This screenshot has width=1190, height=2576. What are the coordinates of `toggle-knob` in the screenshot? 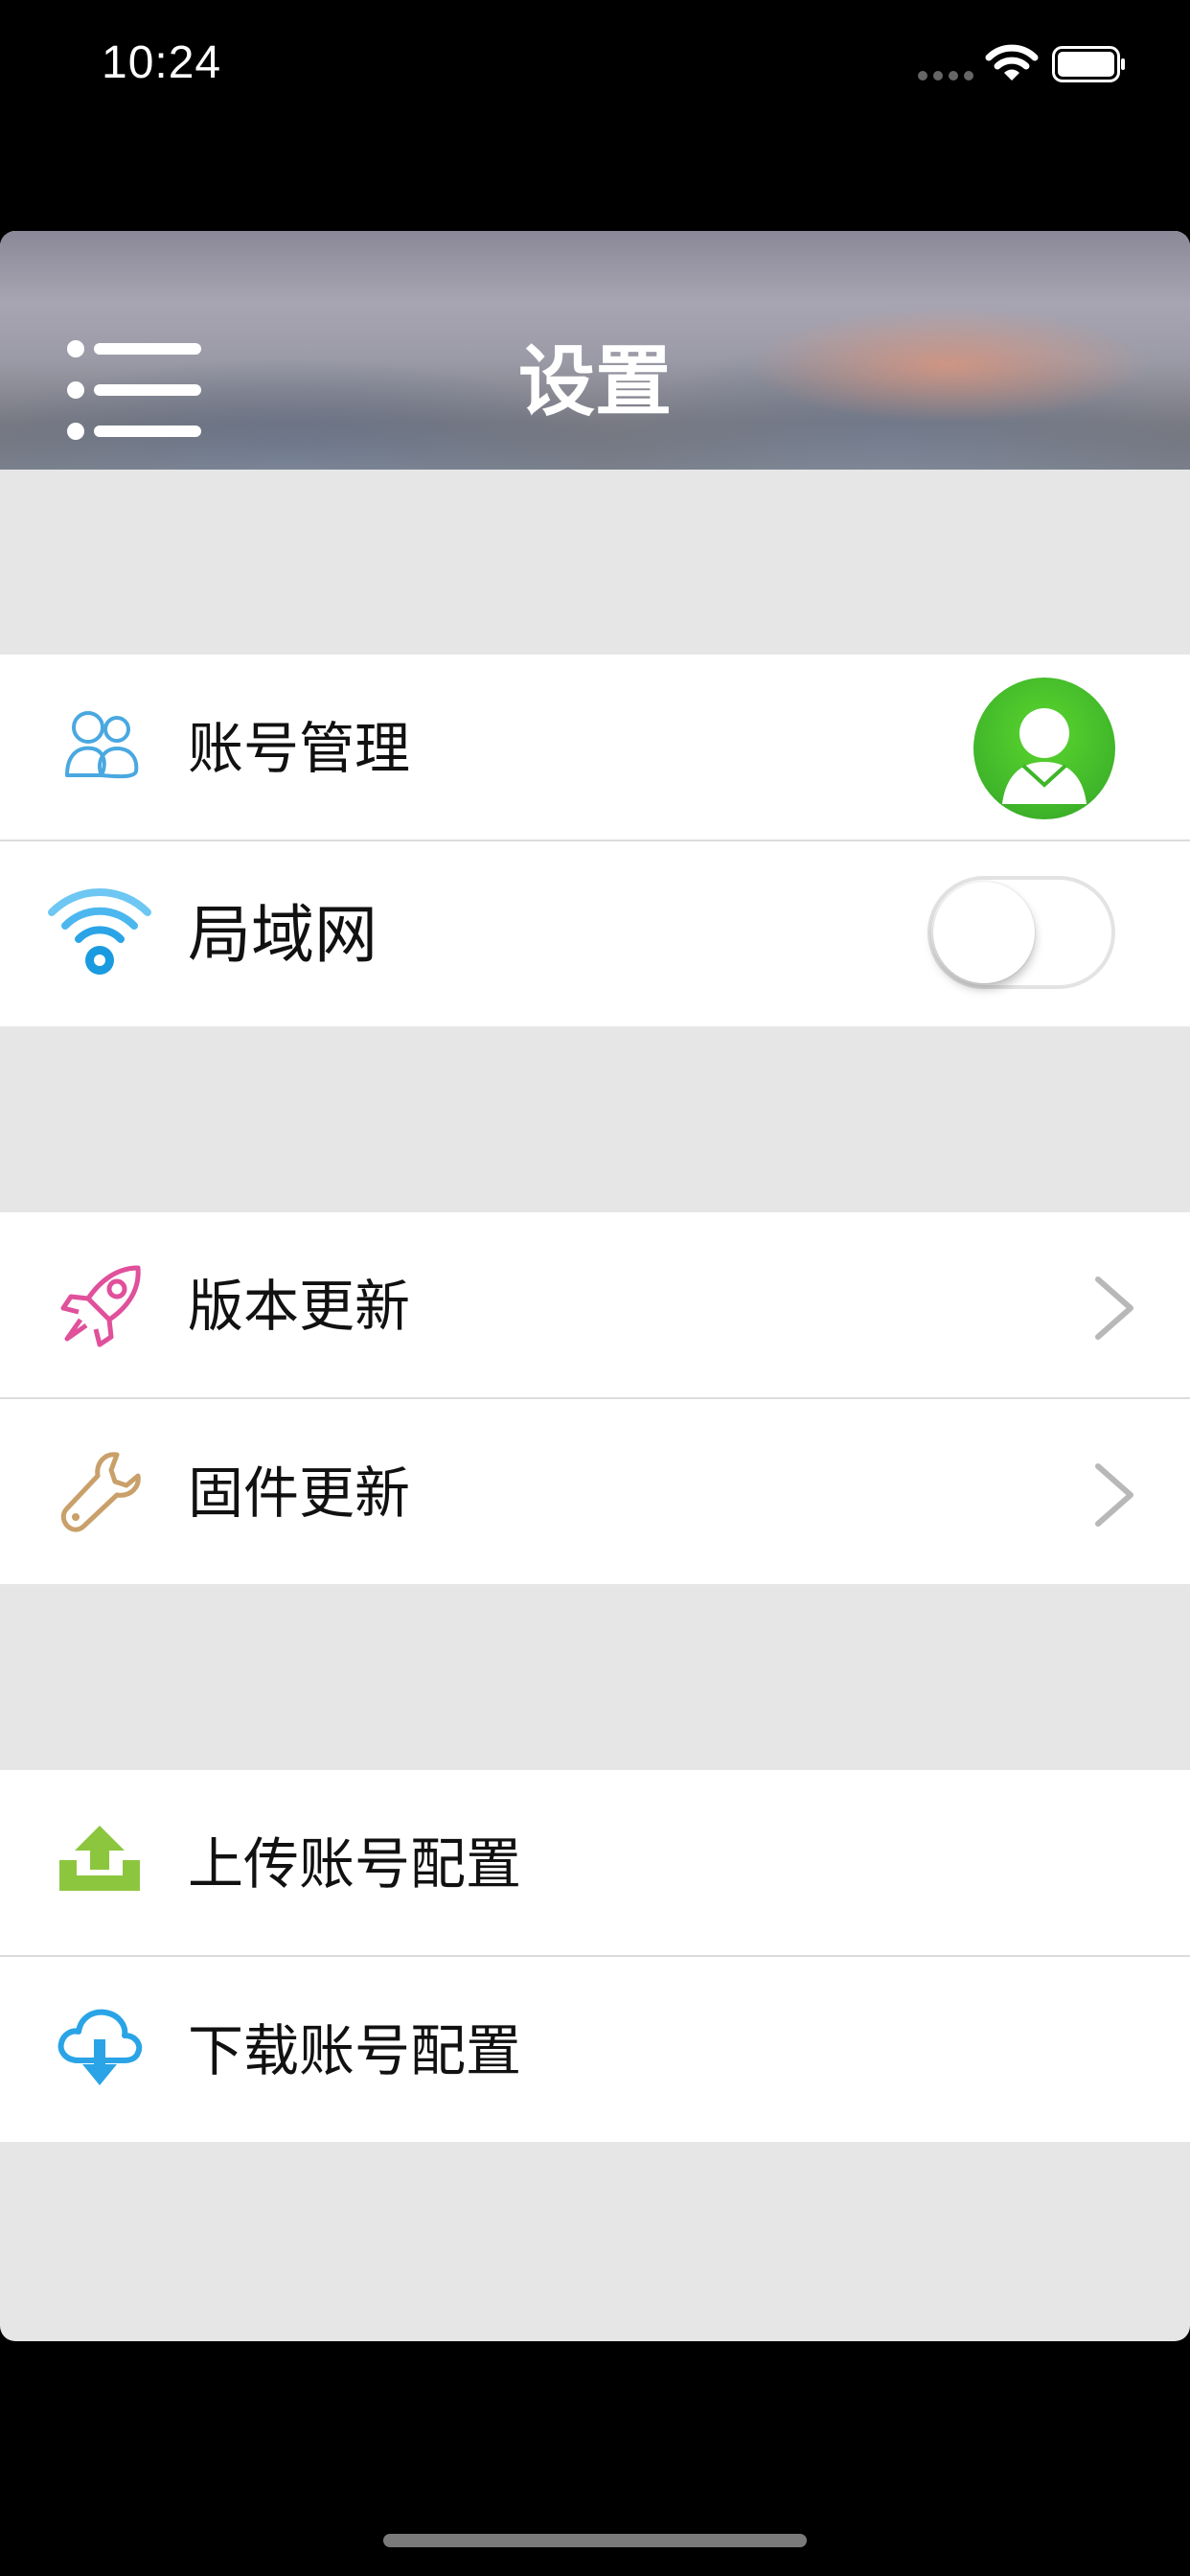 It's located at (984, 932).